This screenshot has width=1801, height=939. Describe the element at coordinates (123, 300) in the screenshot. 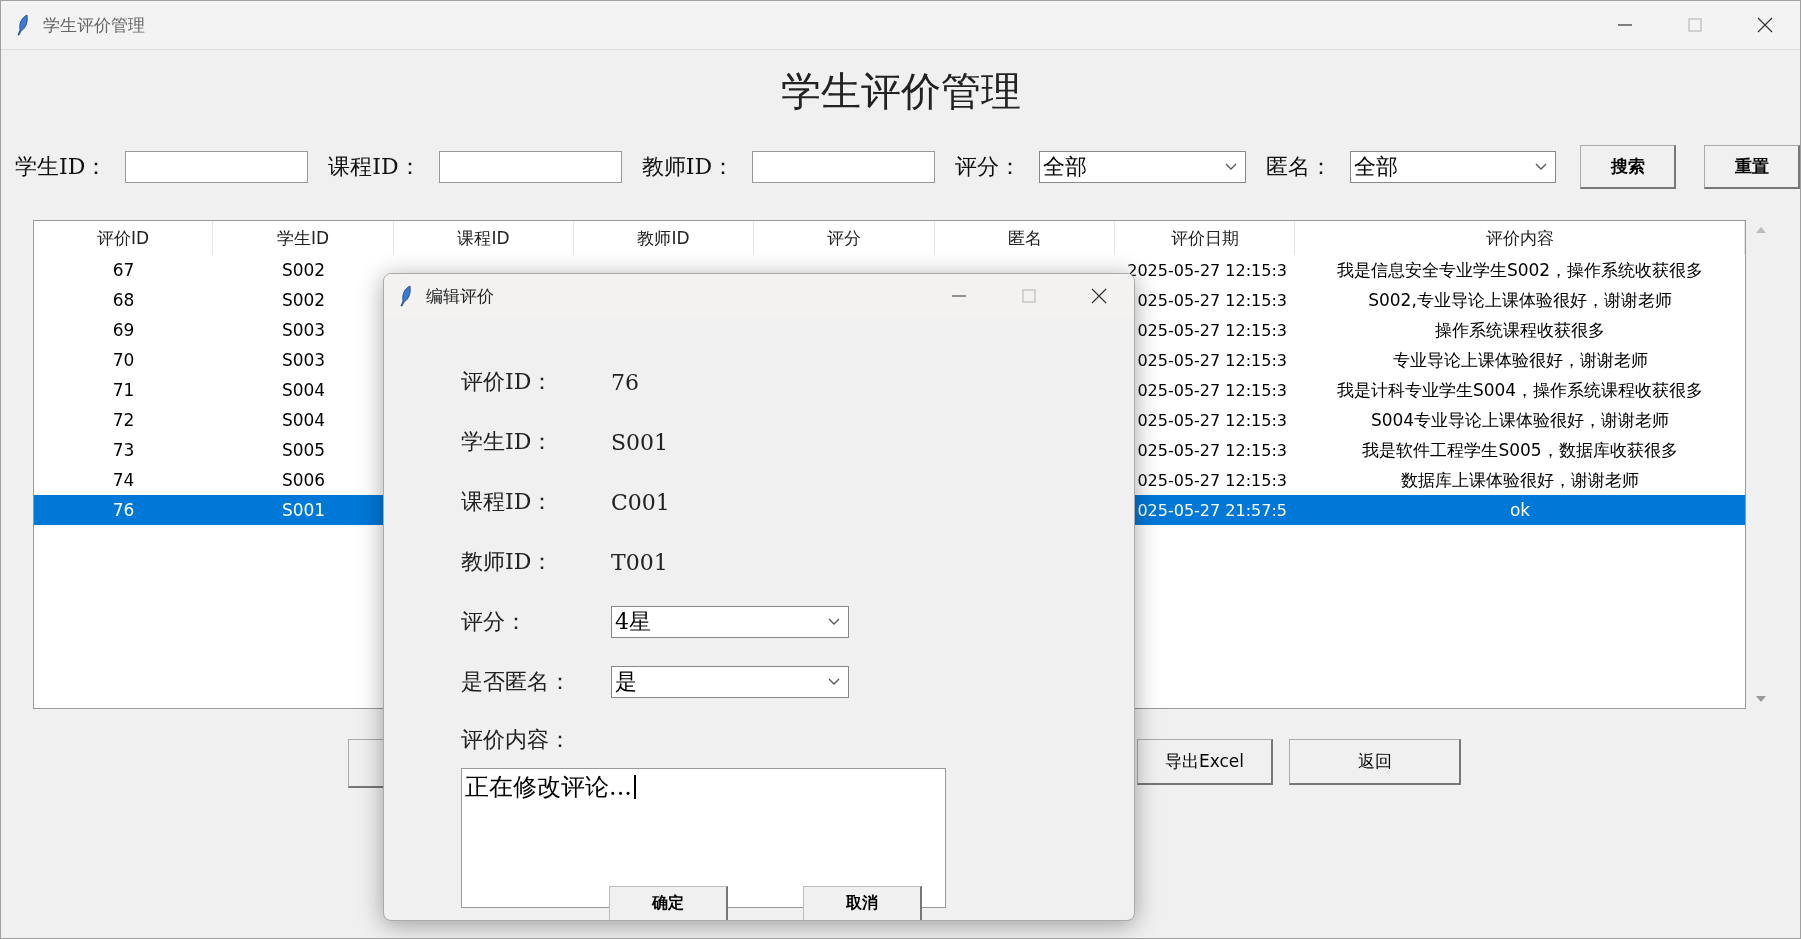

I see `table-cell: 68` at that location.